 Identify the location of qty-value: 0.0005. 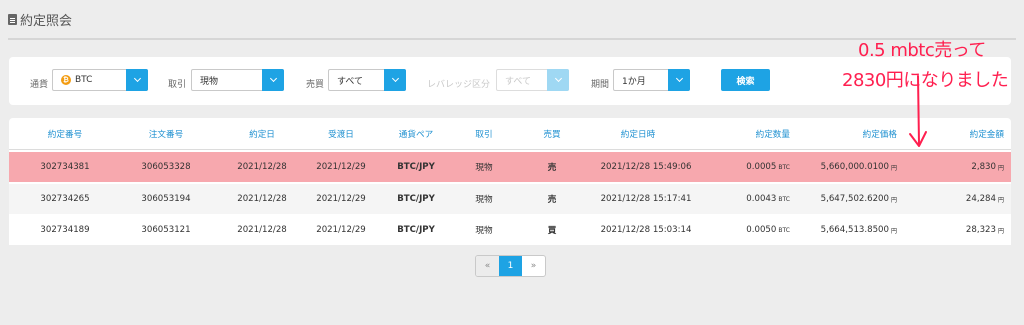
(761, 167).